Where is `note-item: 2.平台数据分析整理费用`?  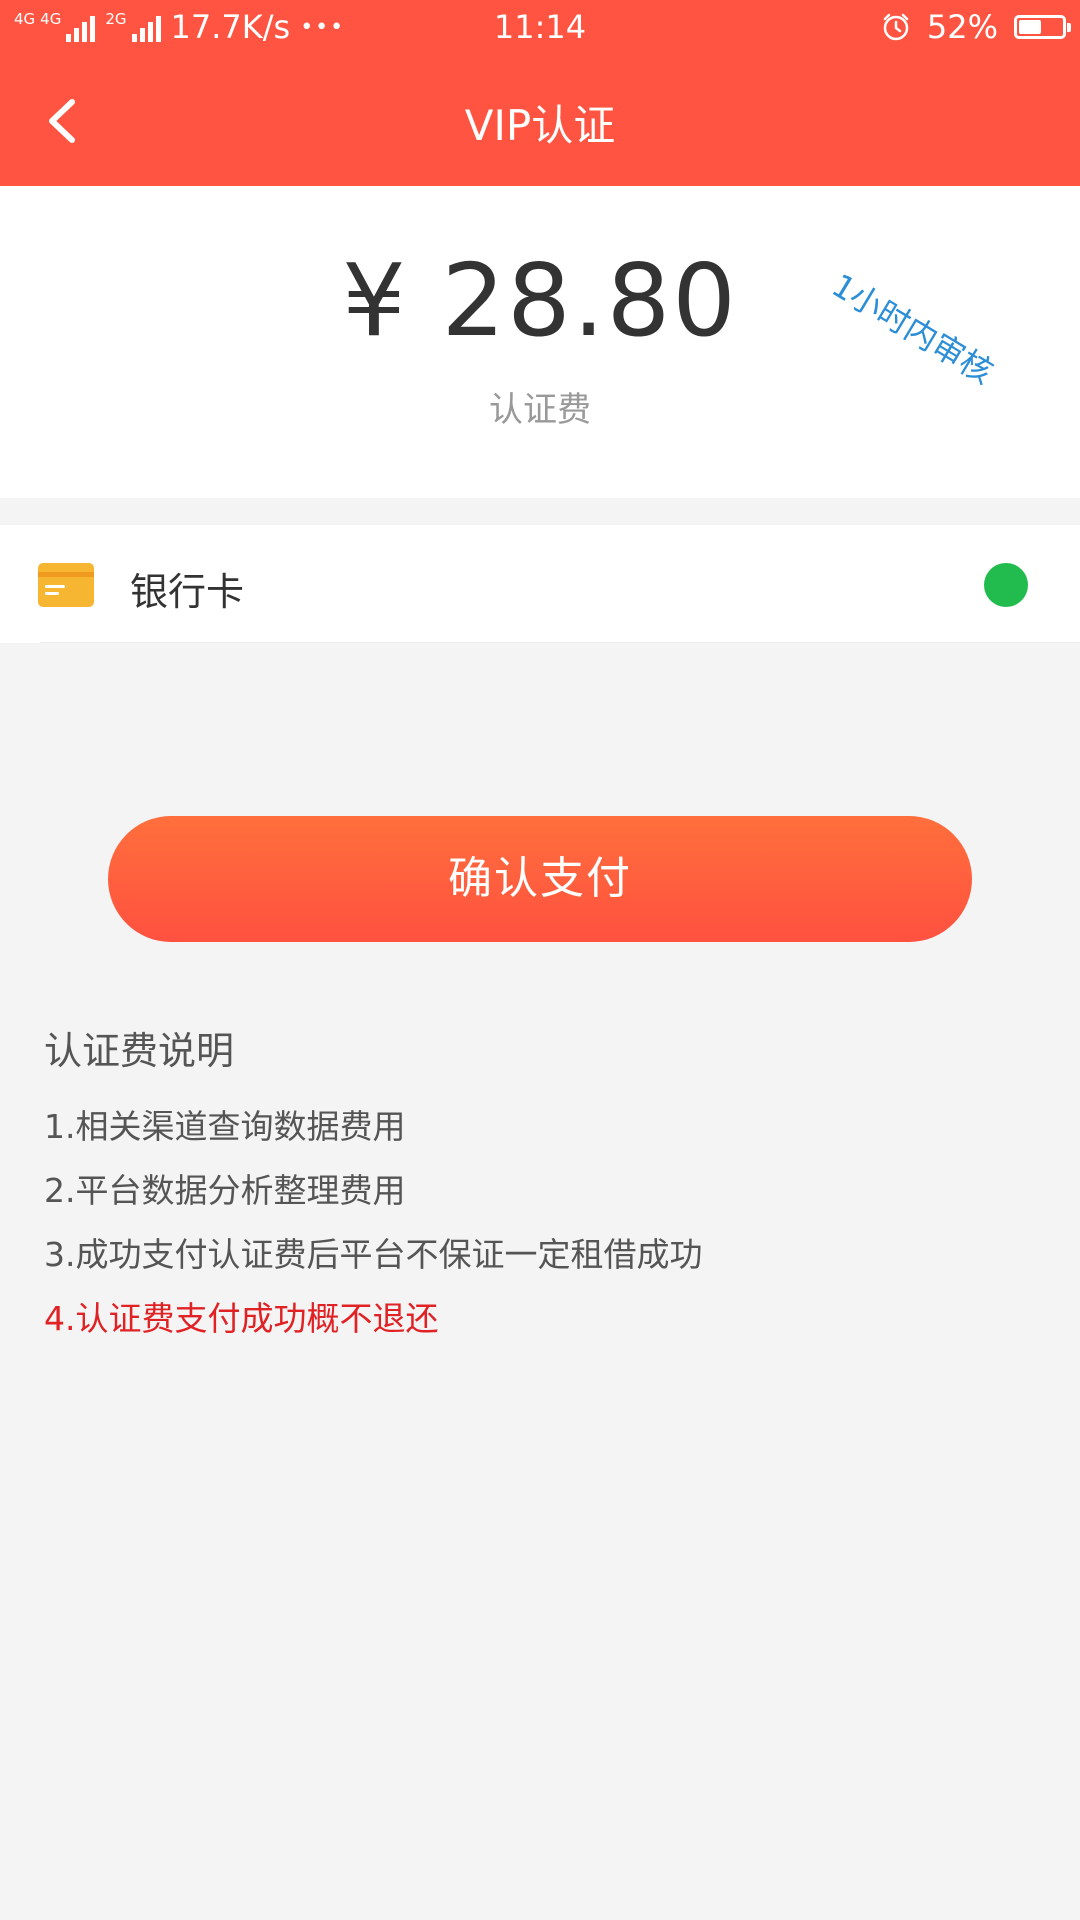
note-item: 2.平台数据分析整理费用 is located at coordinates (225, 1190).